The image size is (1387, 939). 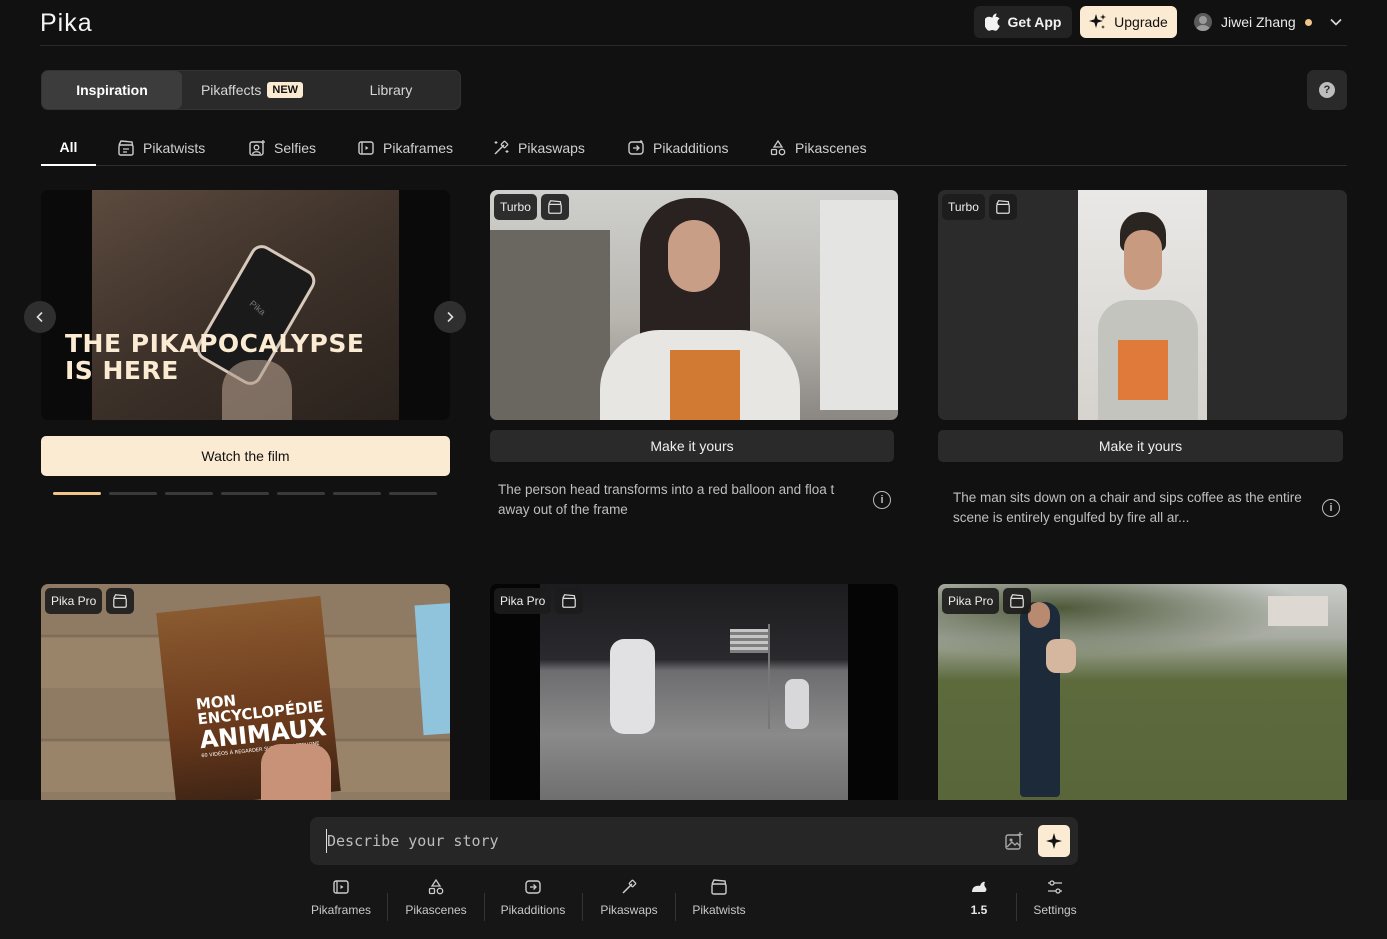 I want to click on tab-inspiration: Inspiration, so click(x=112, y=90).